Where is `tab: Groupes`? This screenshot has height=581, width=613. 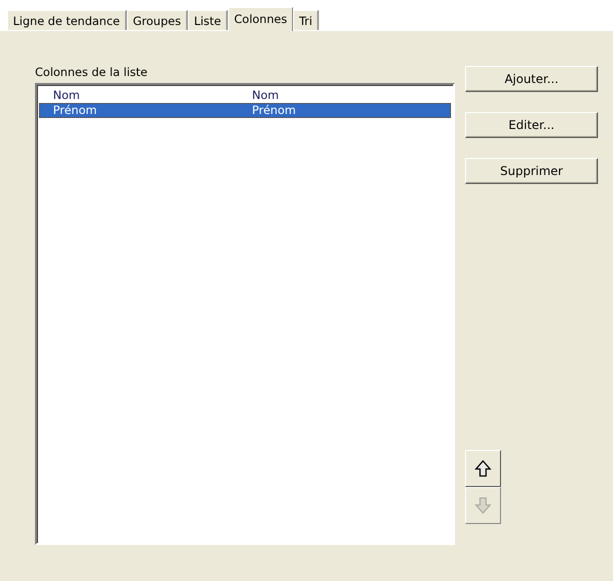 tab: Groupes is located at coordinates (157, 20).